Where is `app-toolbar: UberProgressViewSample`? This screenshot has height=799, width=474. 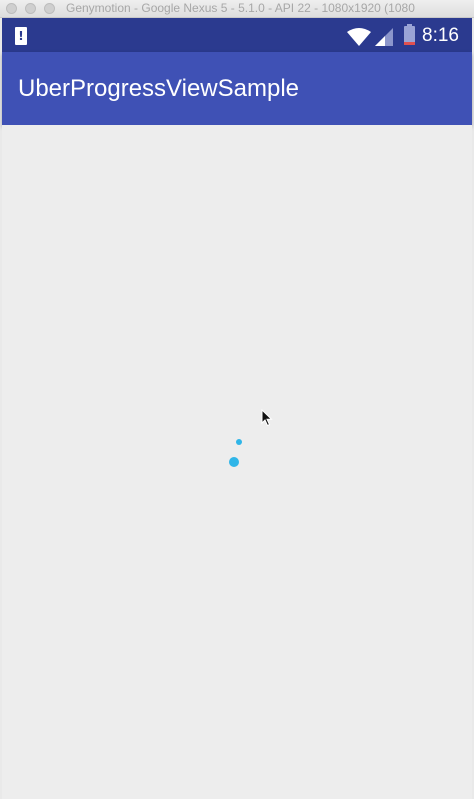 app-toolbar: UberProgressViewSample is located at coordinates (237, 88).